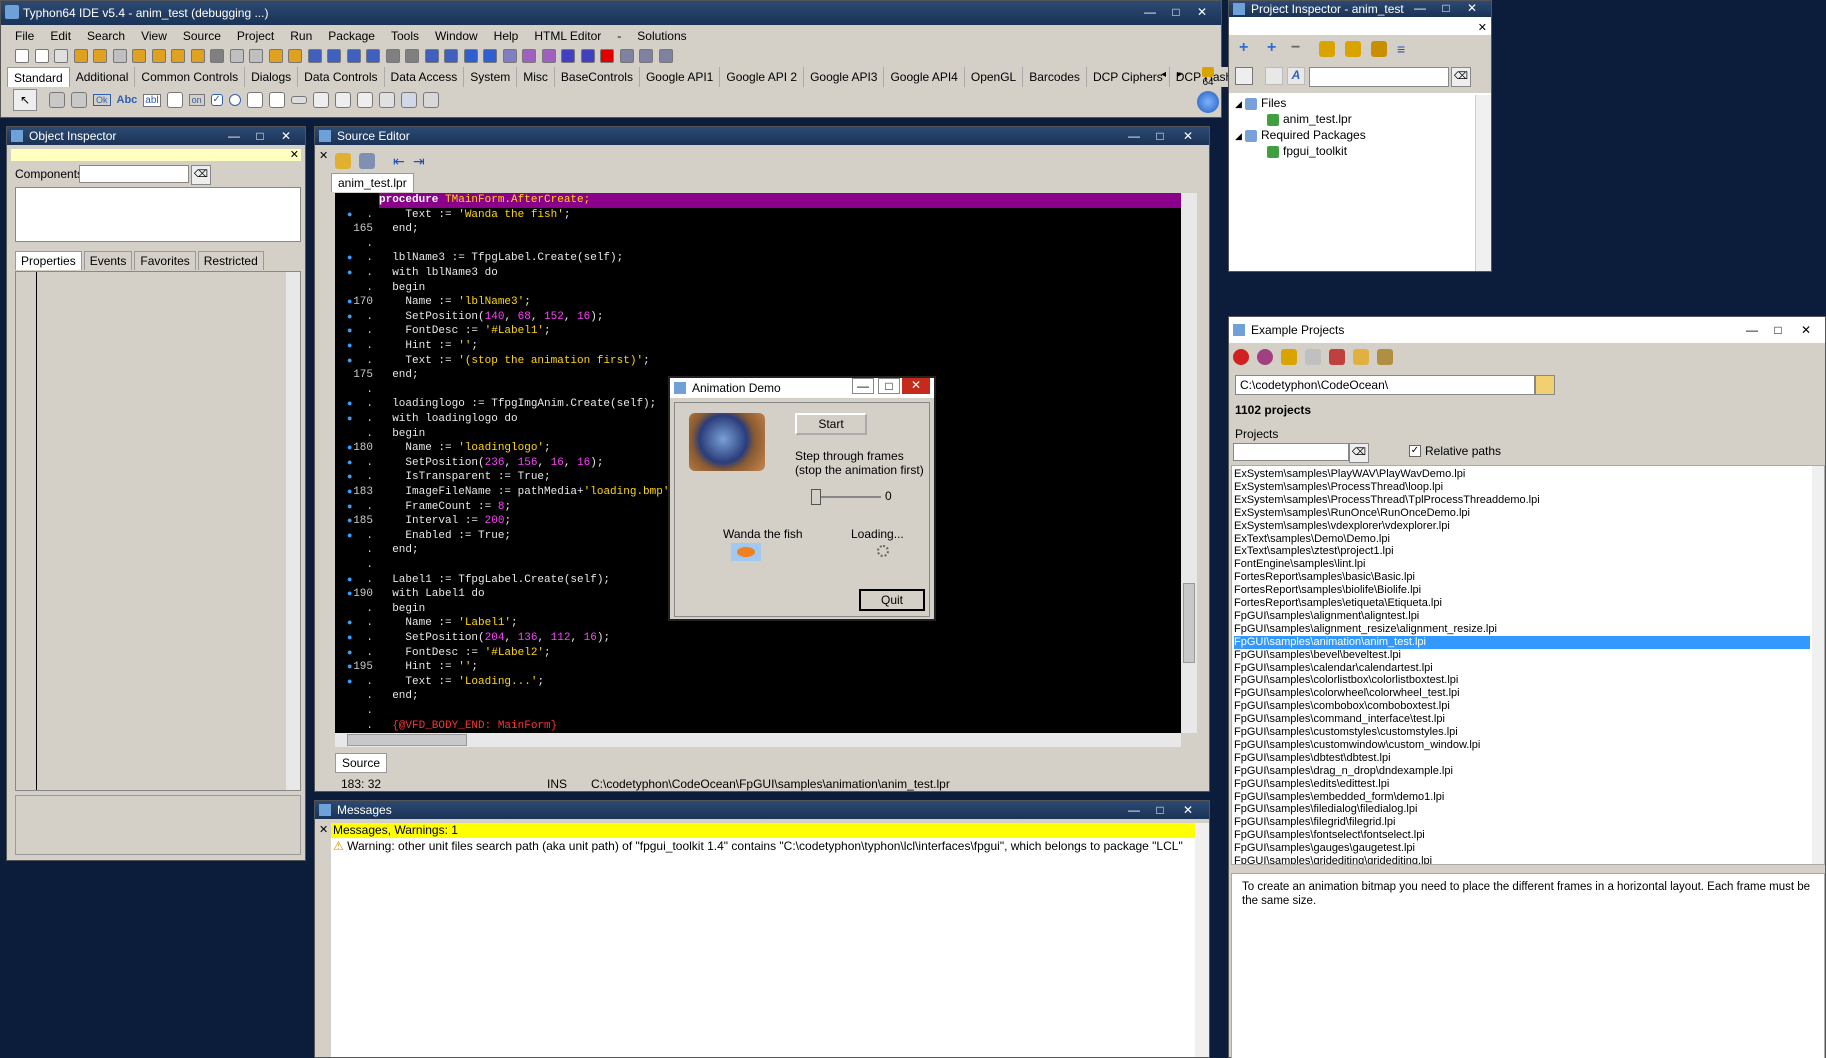  I want to click on oi-tab-restricted: Restricted, so click(230, 260).